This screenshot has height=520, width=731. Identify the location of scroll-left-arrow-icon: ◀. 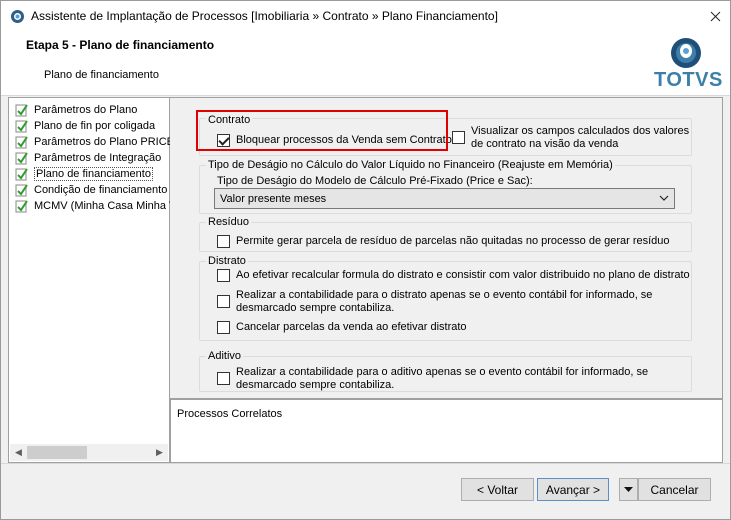
(18, 452).